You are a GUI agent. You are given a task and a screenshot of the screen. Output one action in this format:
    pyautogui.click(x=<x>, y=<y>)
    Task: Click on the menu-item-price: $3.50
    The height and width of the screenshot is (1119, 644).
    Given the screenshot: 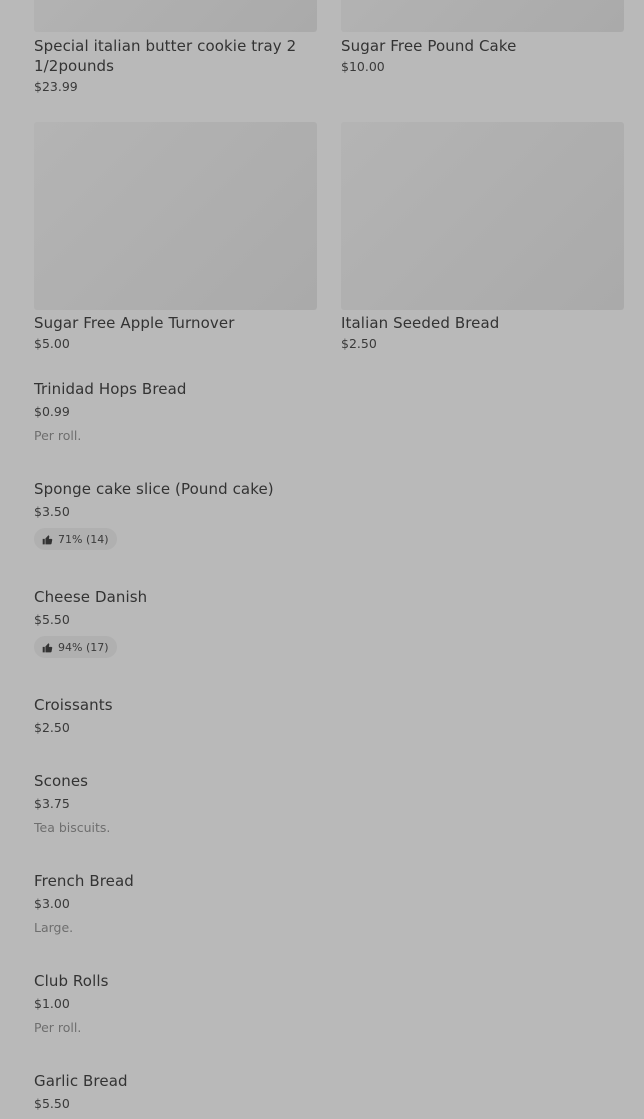 What is the action you would take?
    pyautogui.click(x=52, y=511)
    